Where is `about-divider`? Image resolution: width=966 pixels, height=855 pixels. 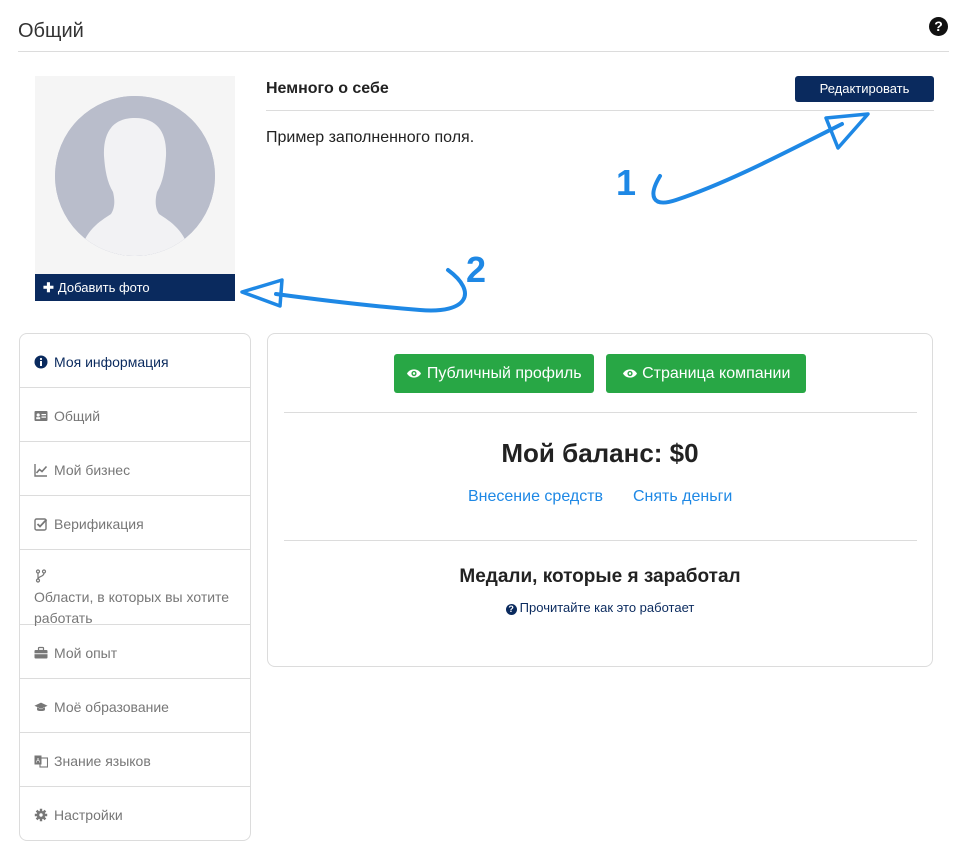
about-divider is located at coordinates (600, 110).